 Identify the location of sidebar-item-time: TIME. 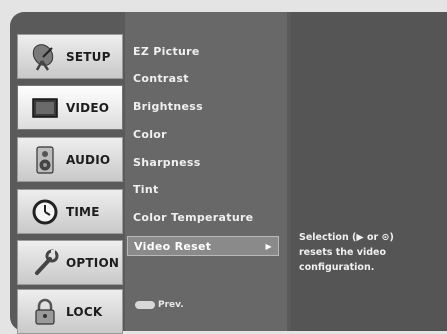
(70, 211).